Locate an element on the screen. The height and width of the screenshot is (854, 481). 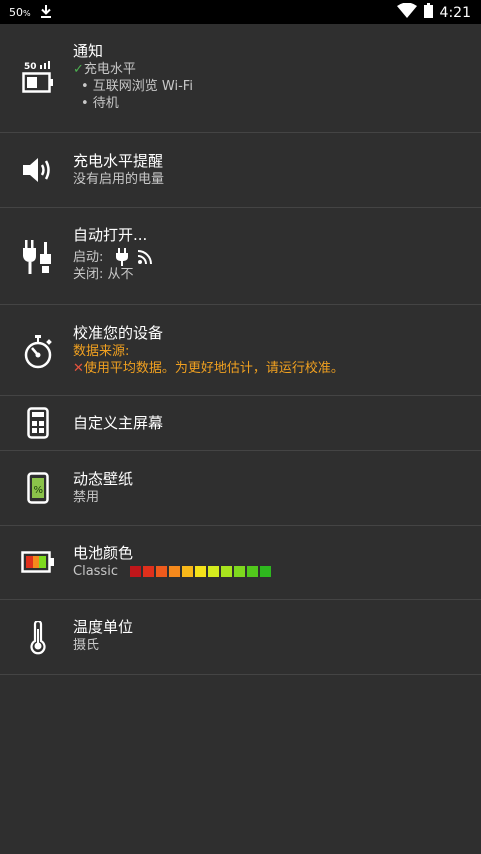
notification-setting: 50 通知 ✓充电水平 • 互联网浏览 Wi-Fi • 待机 is located at coordinates (240, 78).